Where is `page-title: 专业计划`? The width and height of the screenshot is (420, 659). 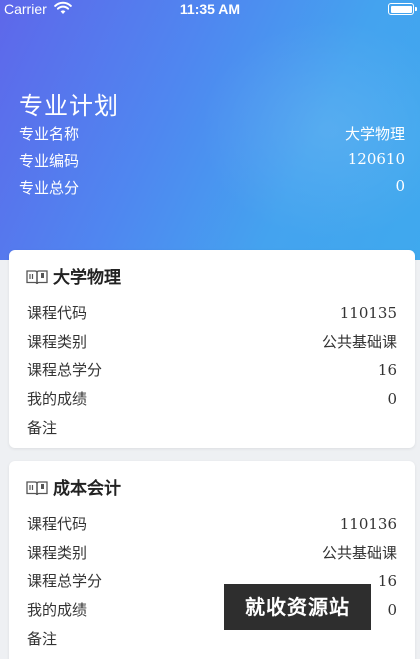 page-title: 专业计划 is located at coordinates (69, 106).